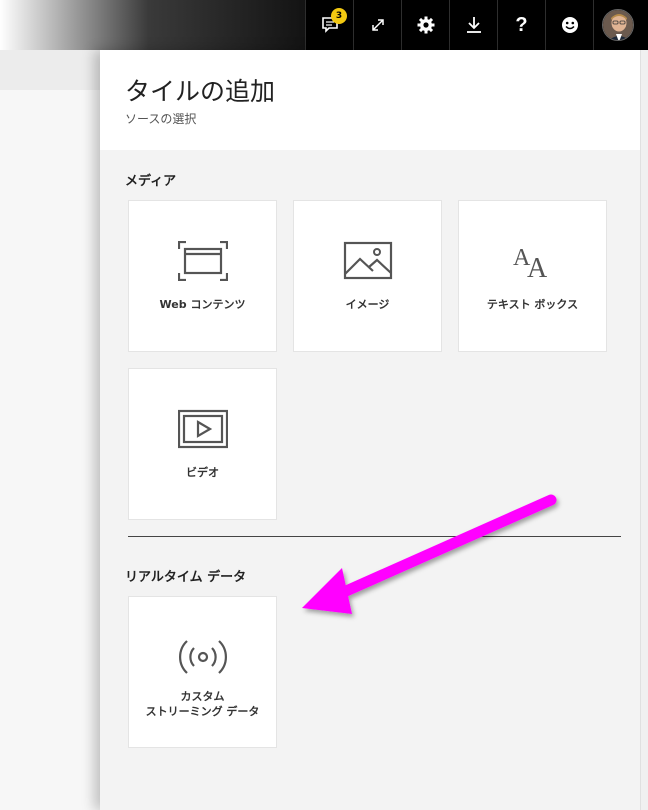 This screenshot has width=648, height=810. What do you see at coordinates (367, 260) in the screenshot?
I see `image-icon` at bounding box center [367, 260].